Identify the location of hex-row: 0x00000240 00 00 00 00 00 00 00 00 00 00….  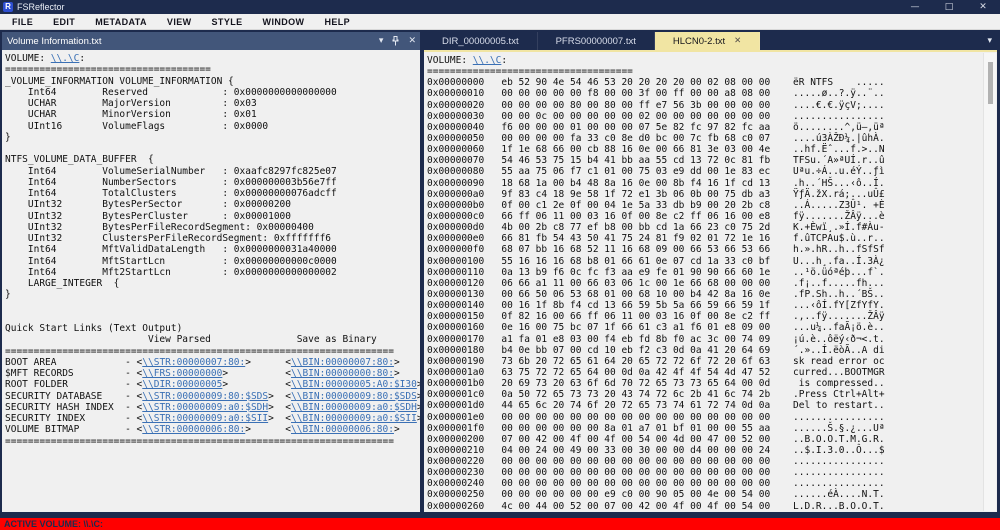
(656, 484).